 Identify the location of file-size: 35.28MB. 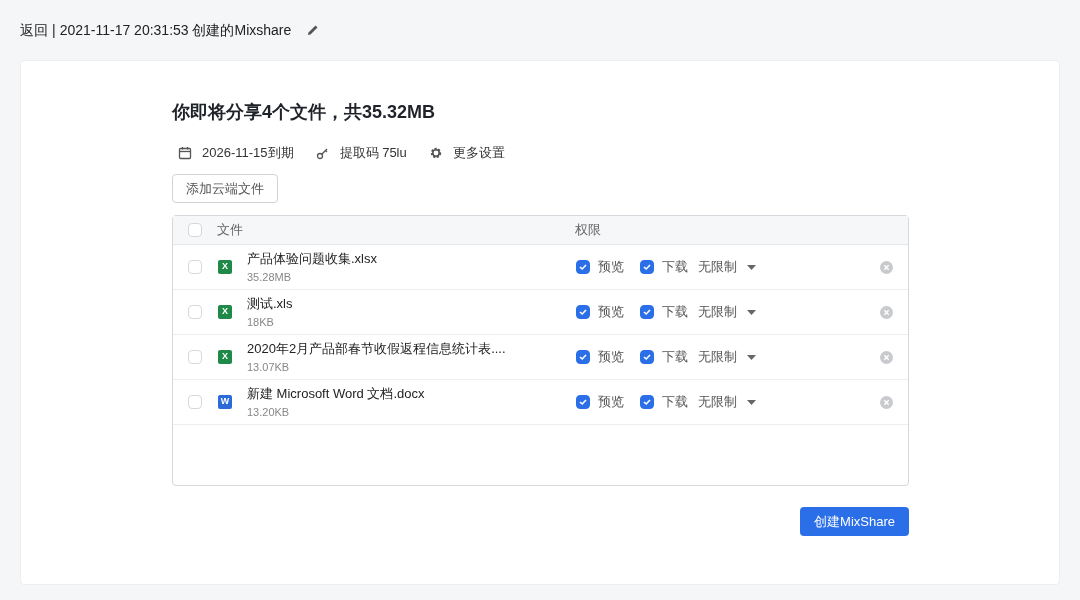
(270, 276).